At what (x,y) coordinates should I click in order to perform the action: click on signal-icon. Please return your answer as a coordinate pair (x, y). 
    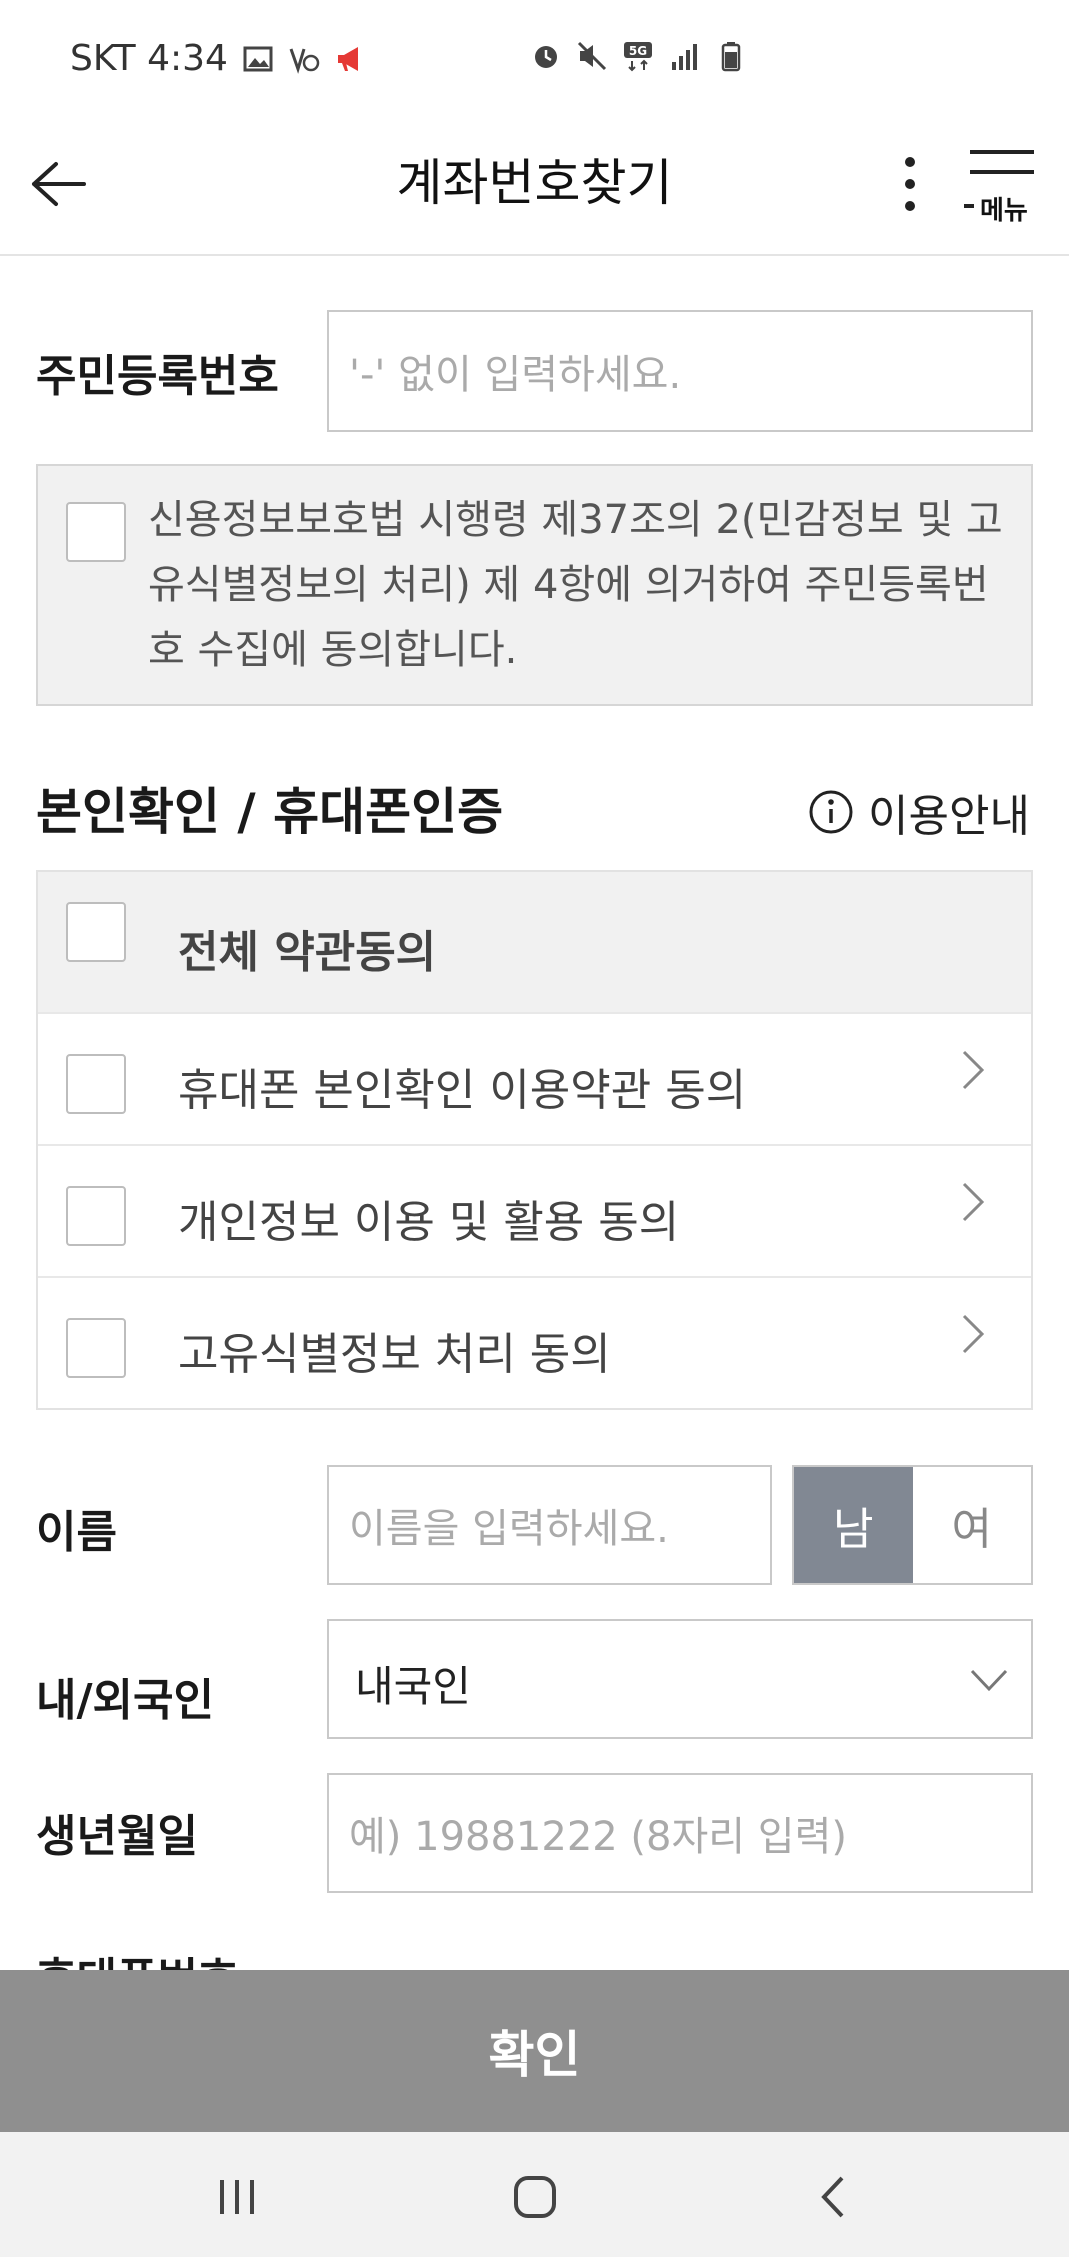
    Looking at the image, I should click on (684, 57).